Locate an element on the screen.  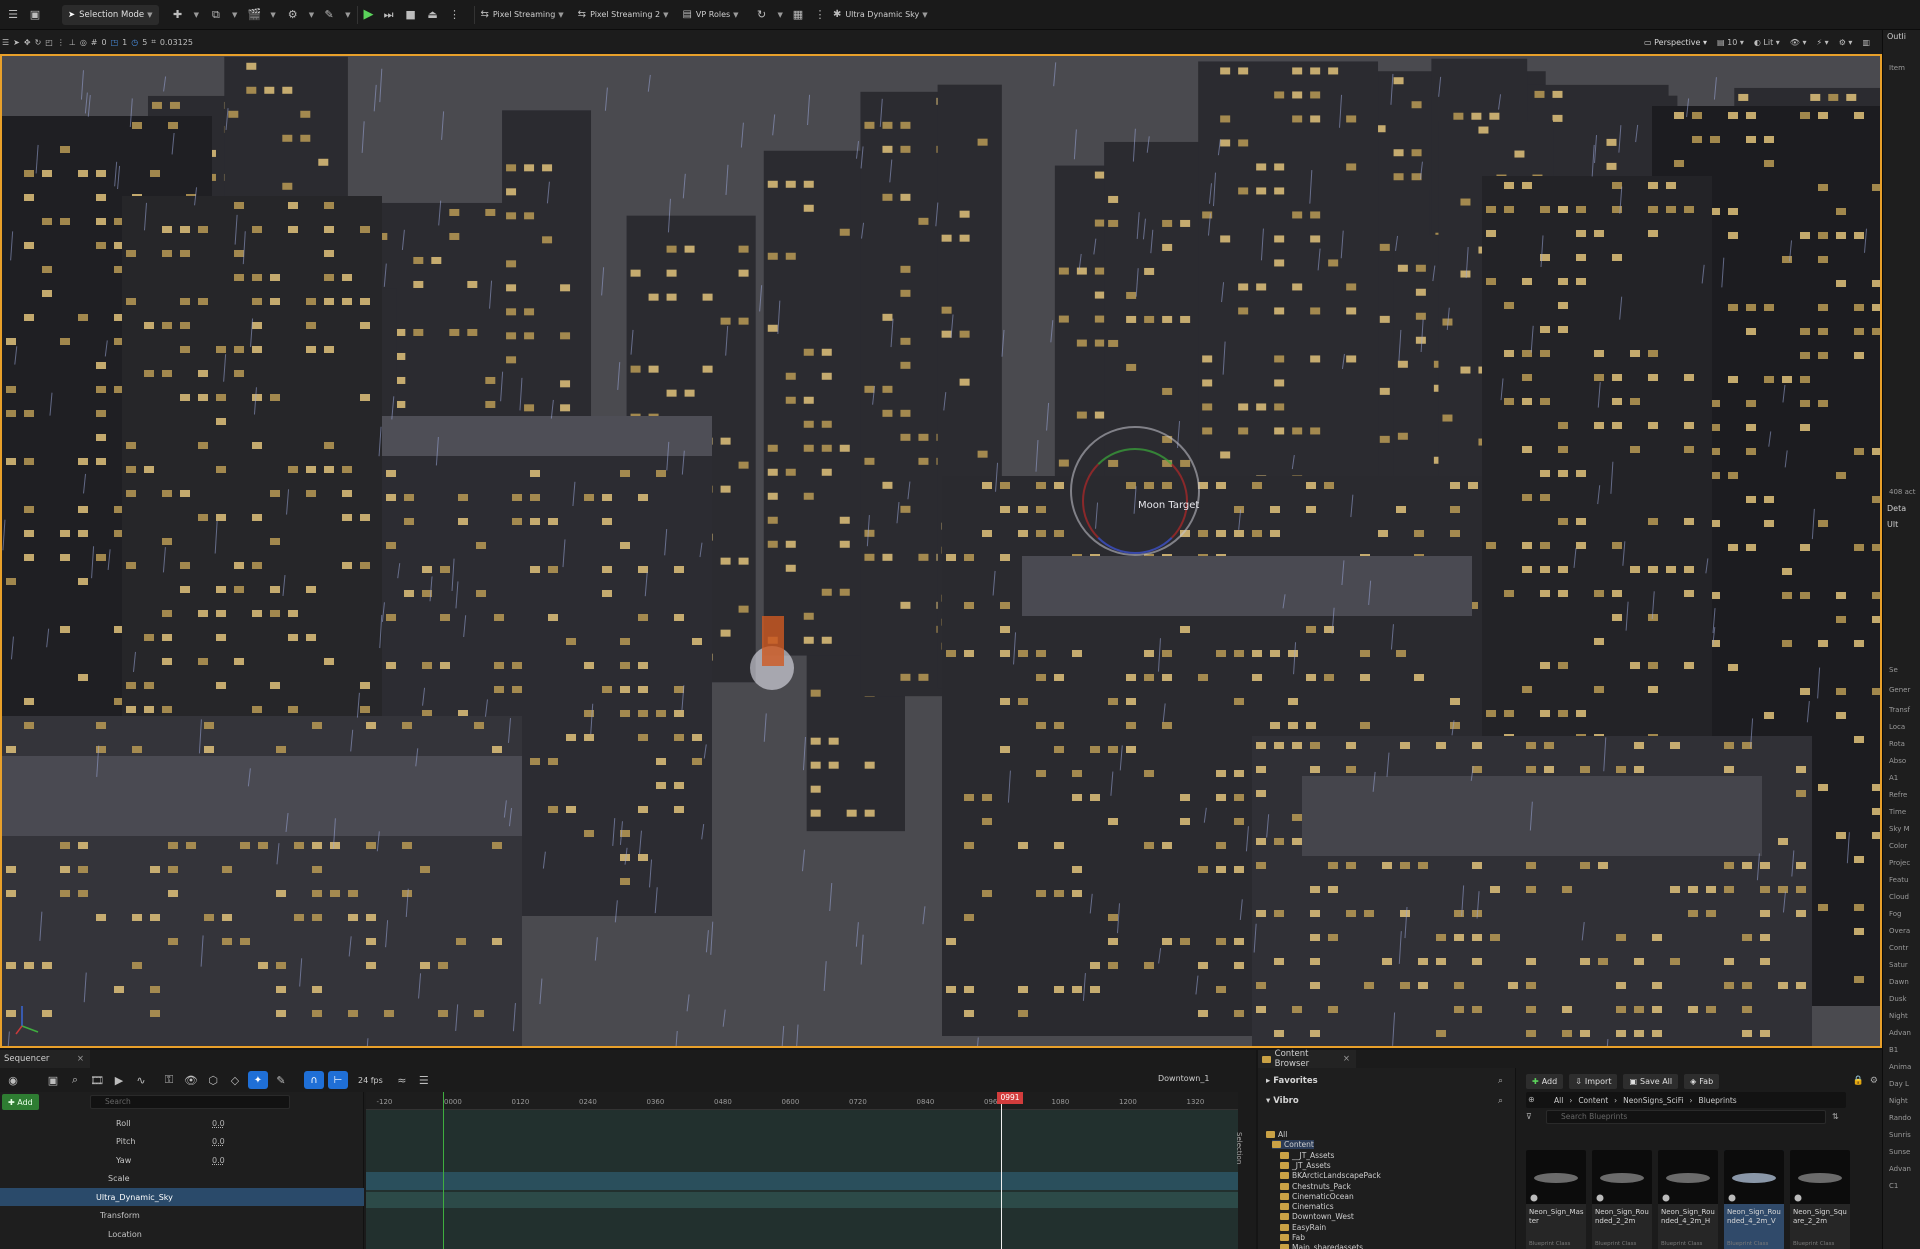
lighting-dropdown: ◐ Lit ▾ is located at coordinates (1767, 42).